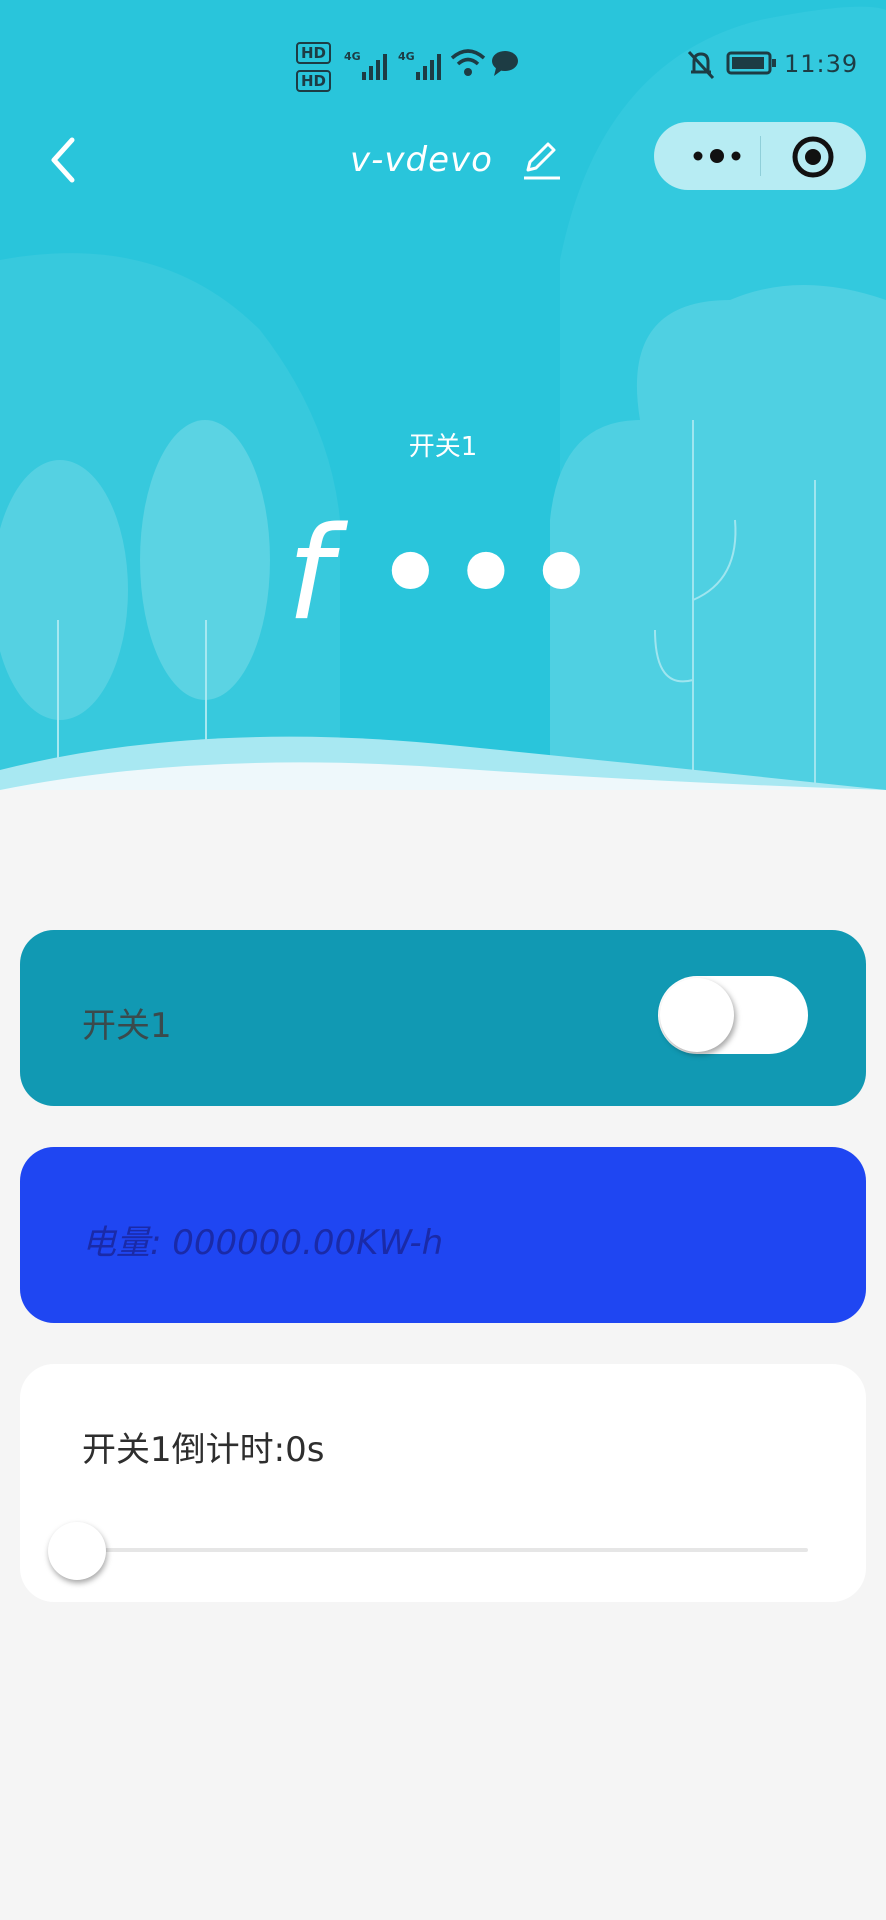 This screenshot has height=1920, width=886. What do you see at coordinates (406, 56) in the screenshot?
I see `net2-label: 4G` at bounding box center [406, 56].